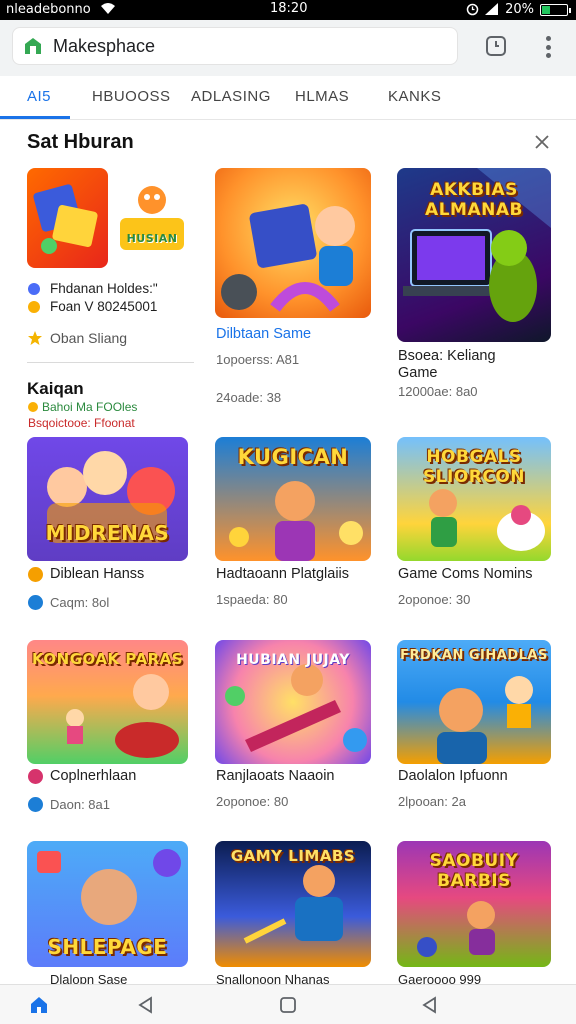 This screenshot has width=576, height=1024. I want to click on star-badge-icon, so click(35, 574).